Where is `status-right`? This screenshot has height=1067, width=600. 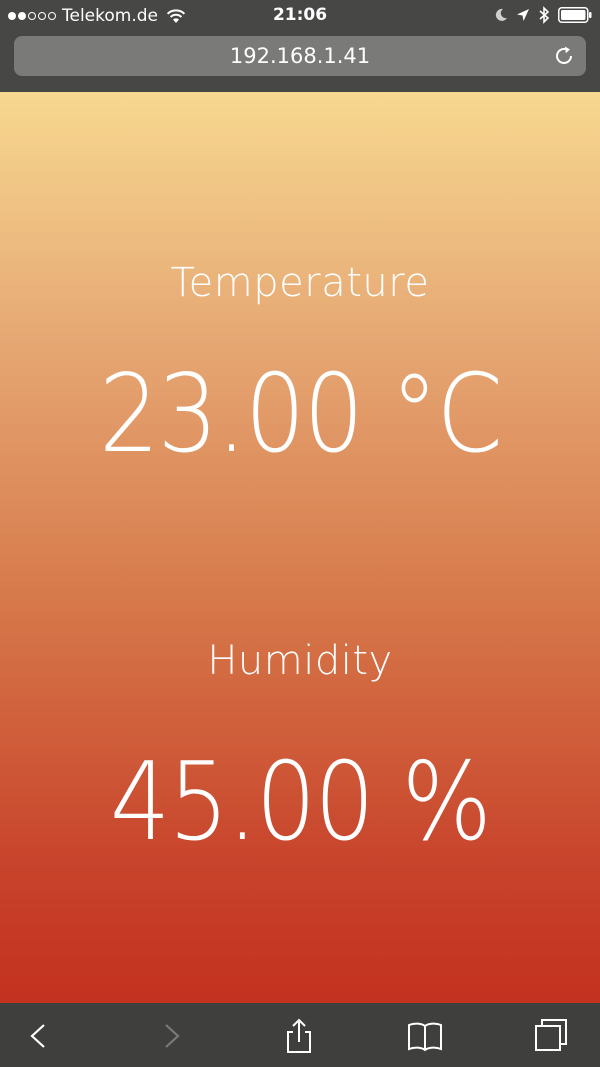
status-right is located at coordinates (543, 15).